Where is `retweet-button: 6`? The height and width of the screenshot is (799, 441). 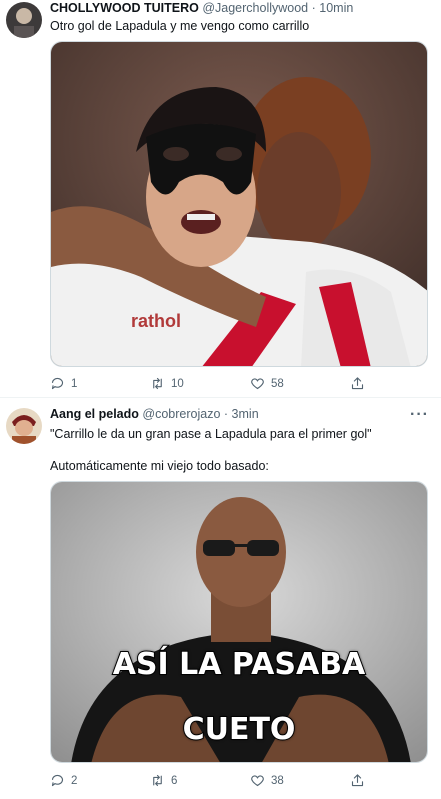
retweet-button: 6 is located at coordinates (163, 780).